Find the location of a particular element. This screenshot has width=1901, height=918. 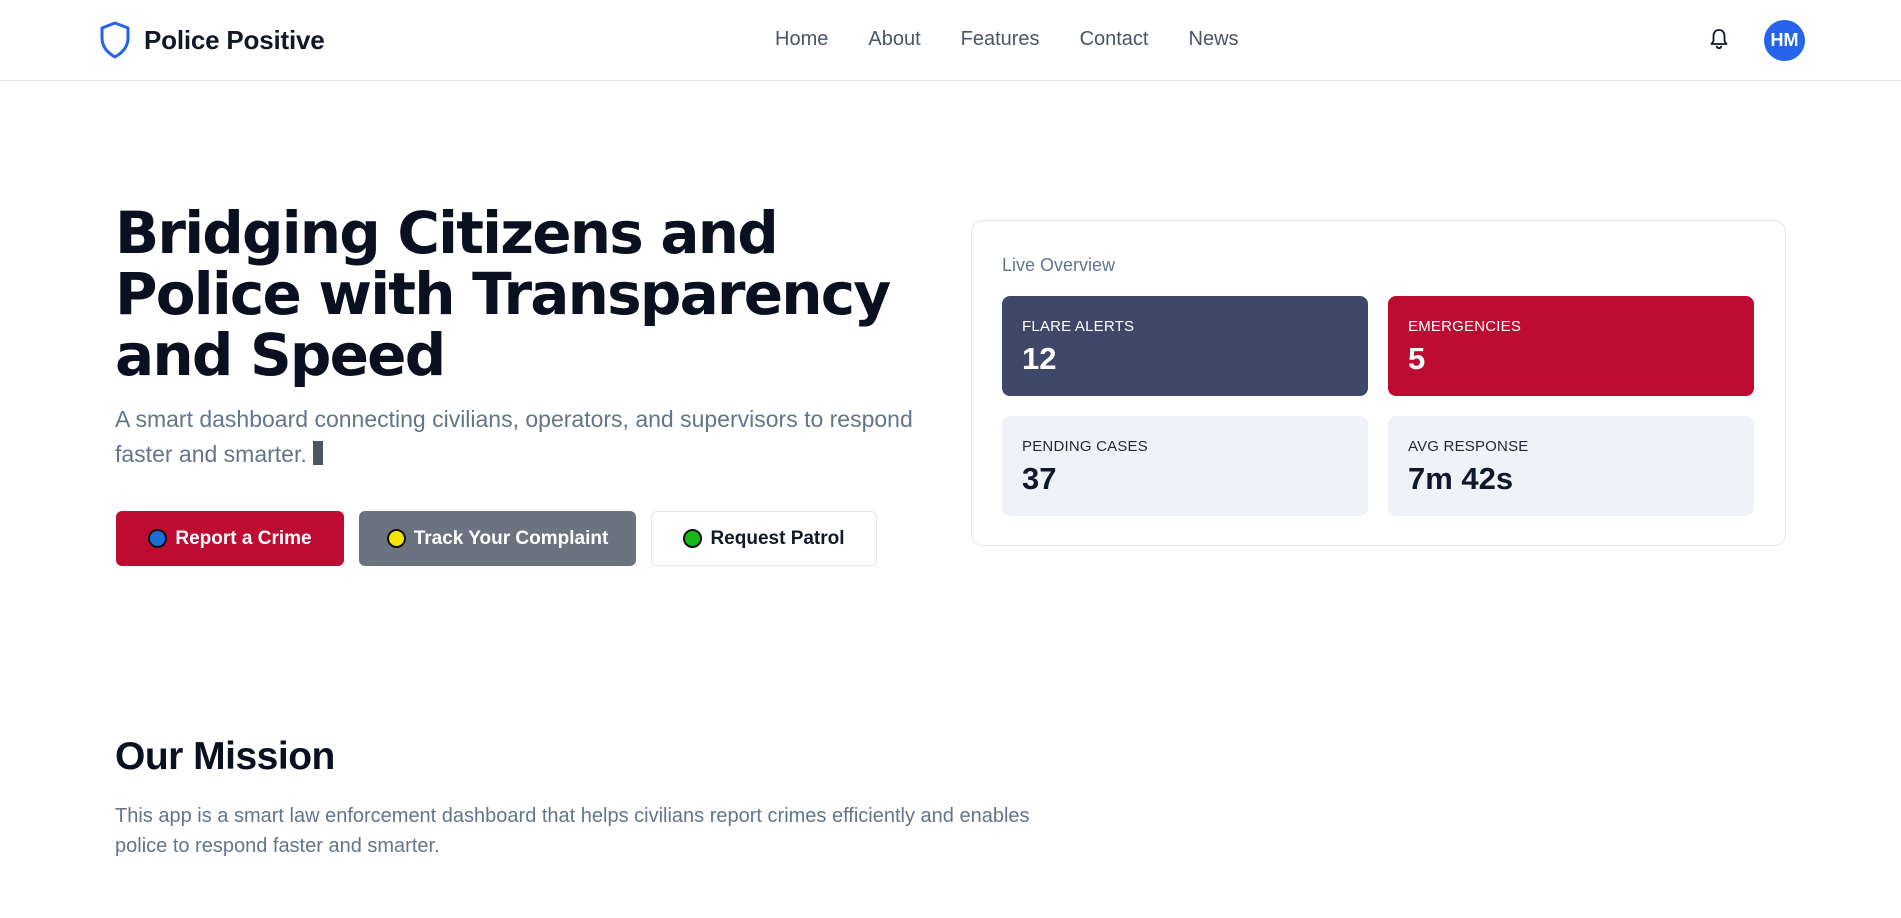

main-nav: Home About Features Contact News is located at coordinates (1007, 39).